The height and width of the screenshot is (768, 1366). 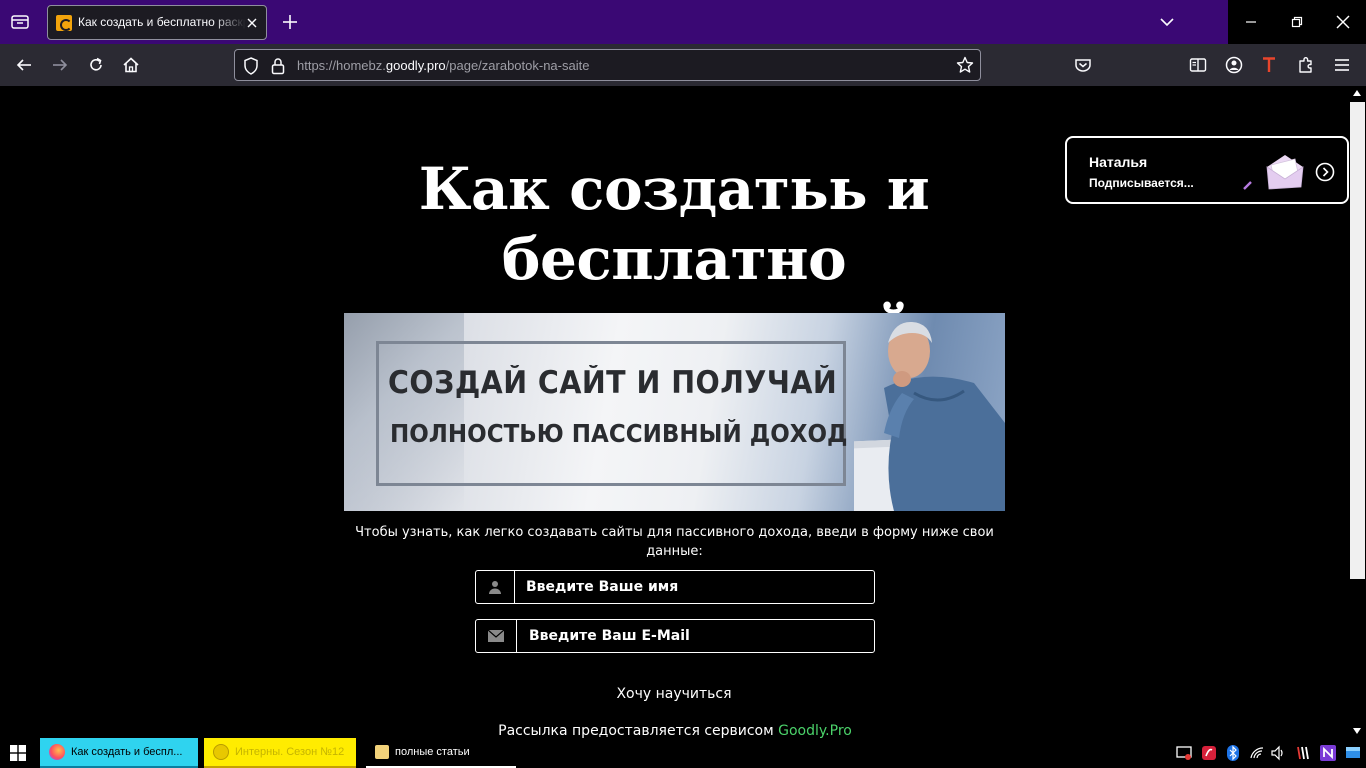 I want to click on envelope-icon-box, so click(x=496, y=636).